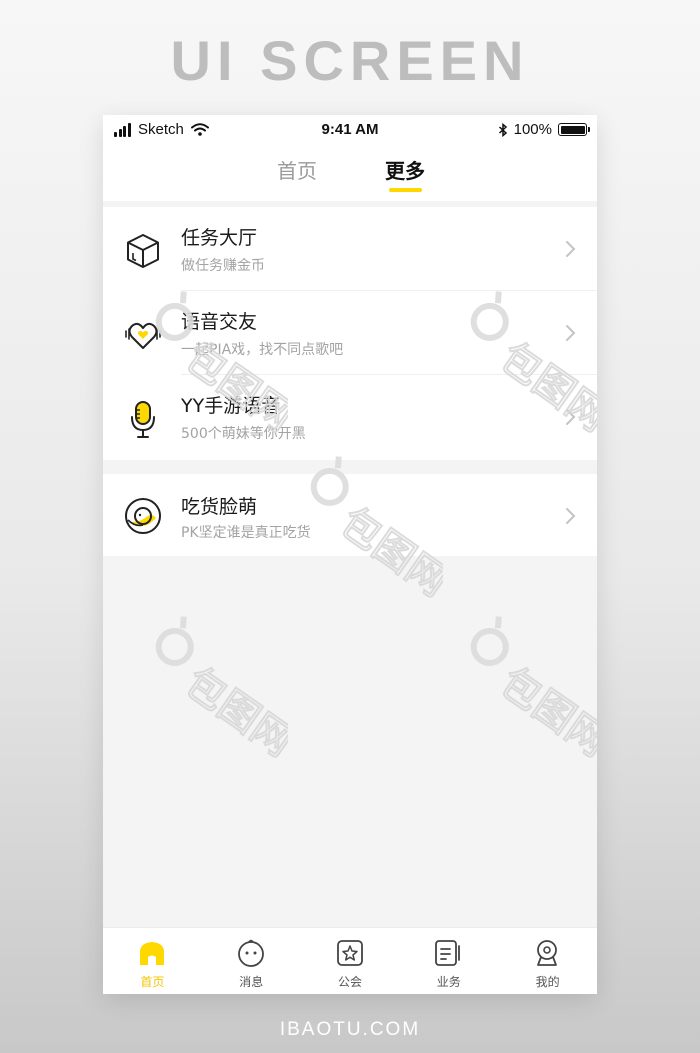  Describe the element at coordinates (246, 533) in the screenshot. I see `menu-item-subtitle: PK坚定谁是真正吃货` at that location.